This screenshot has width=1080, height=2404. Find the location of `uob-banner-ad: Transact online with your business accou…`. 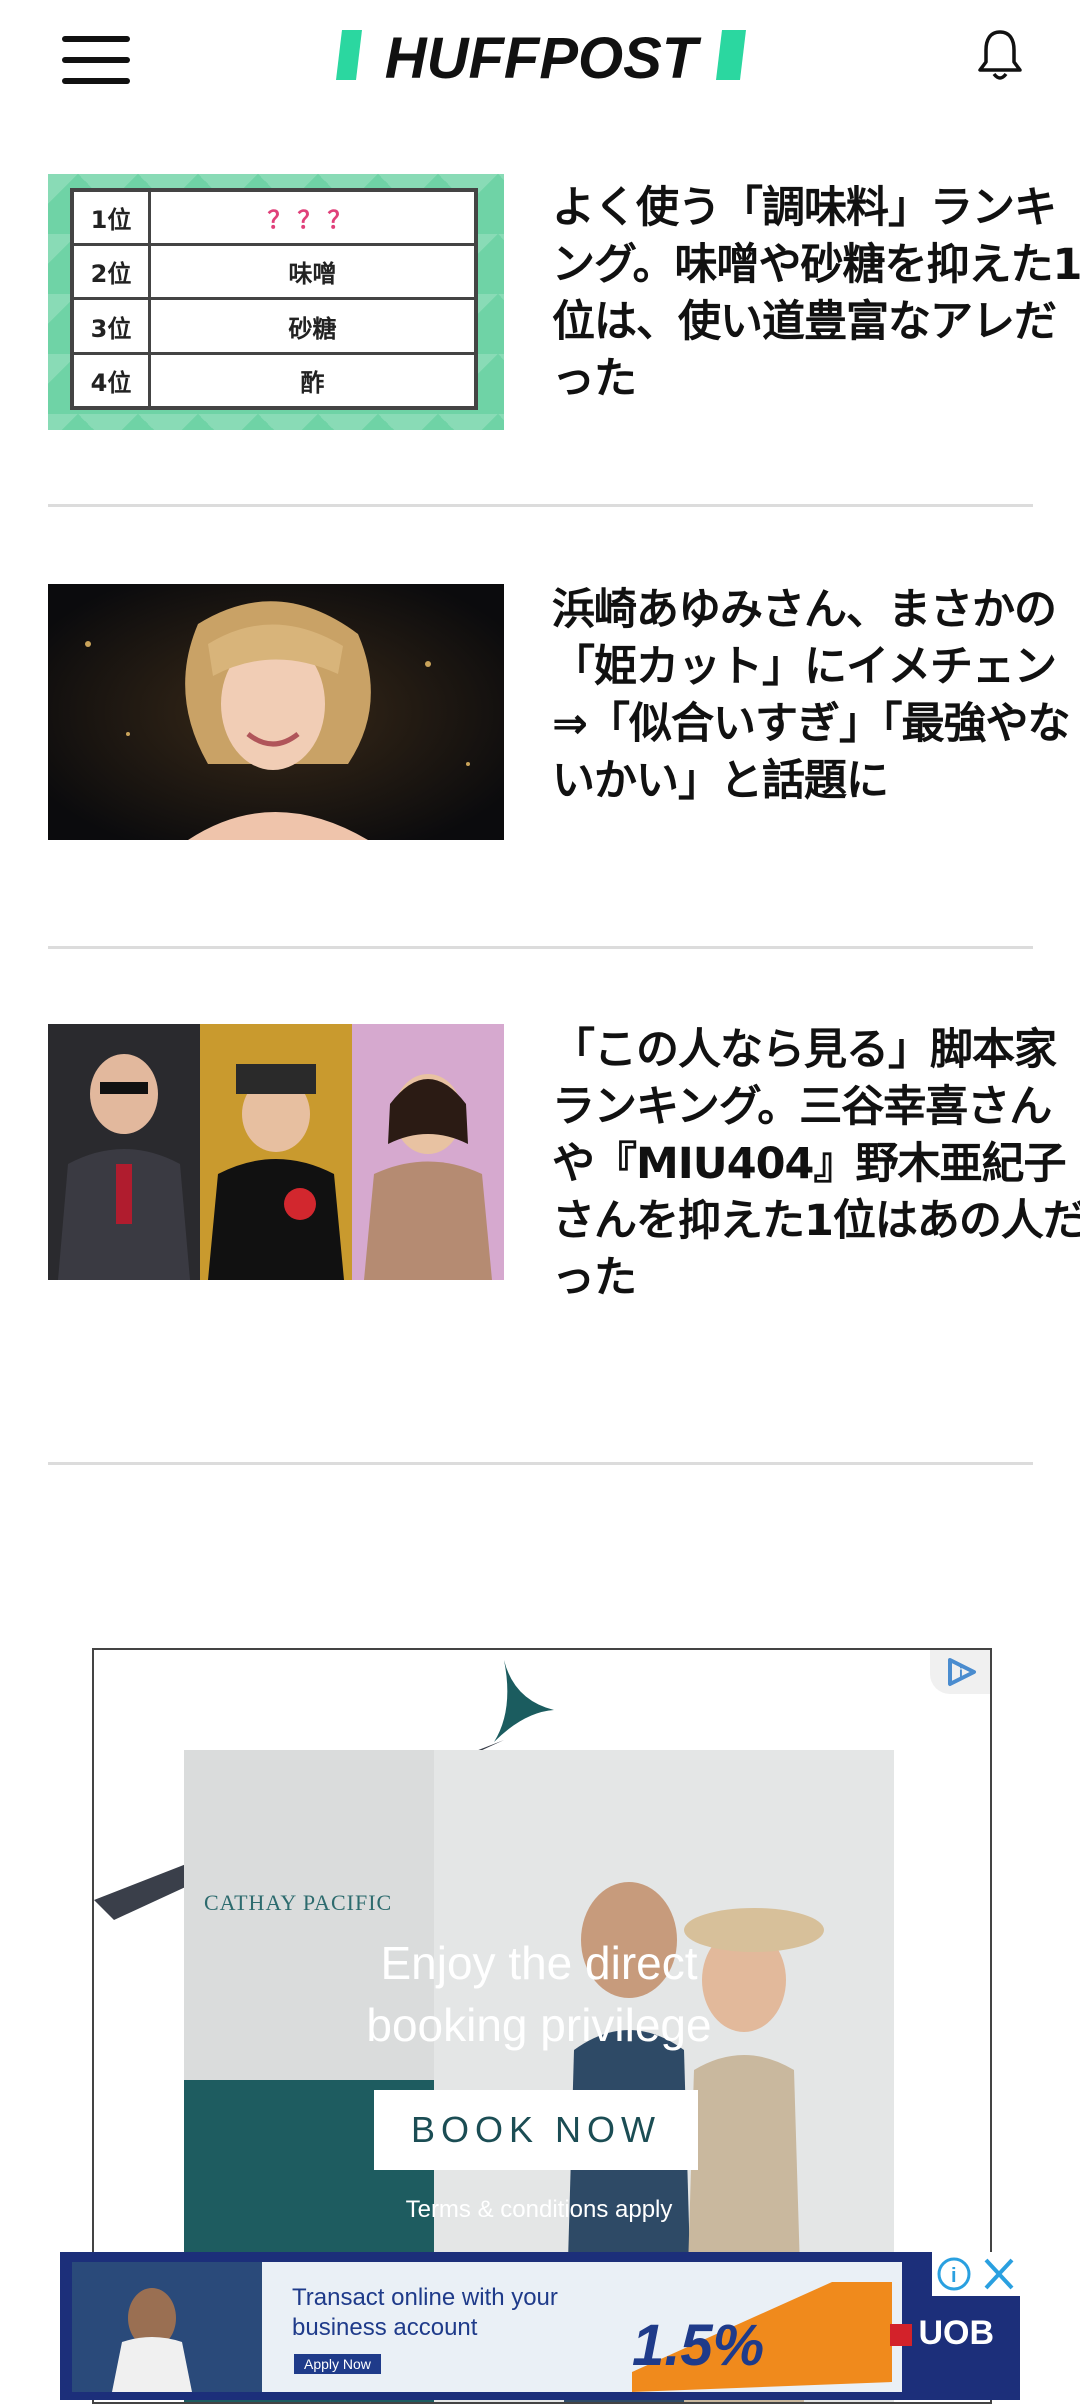

uob-banner-ad: Transact online with your business accou… is located at coordinates (540, 2326).